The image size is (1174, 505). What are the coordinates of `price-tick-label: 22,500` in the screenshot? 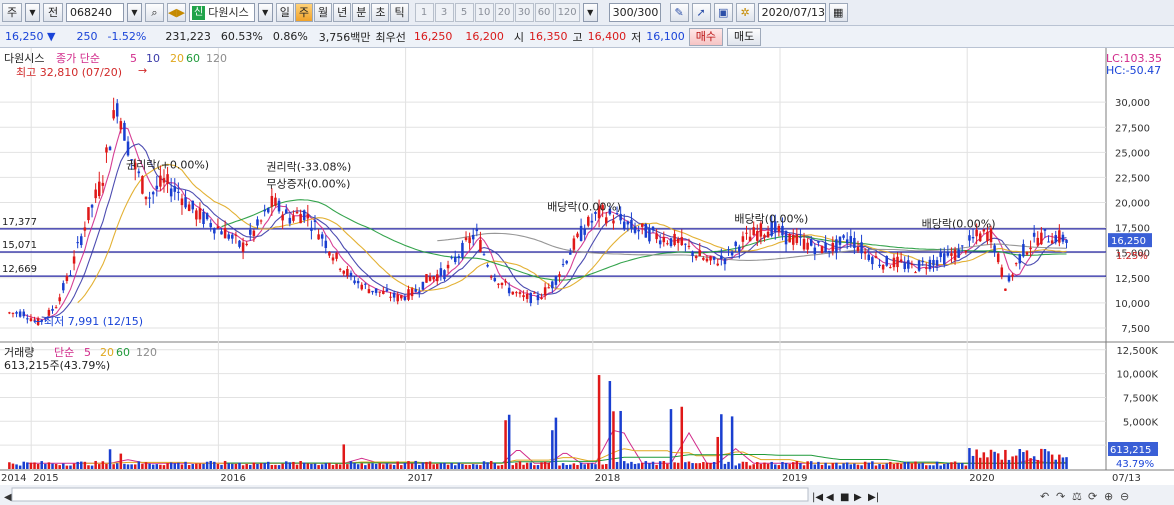 It's located at (1132, 178).